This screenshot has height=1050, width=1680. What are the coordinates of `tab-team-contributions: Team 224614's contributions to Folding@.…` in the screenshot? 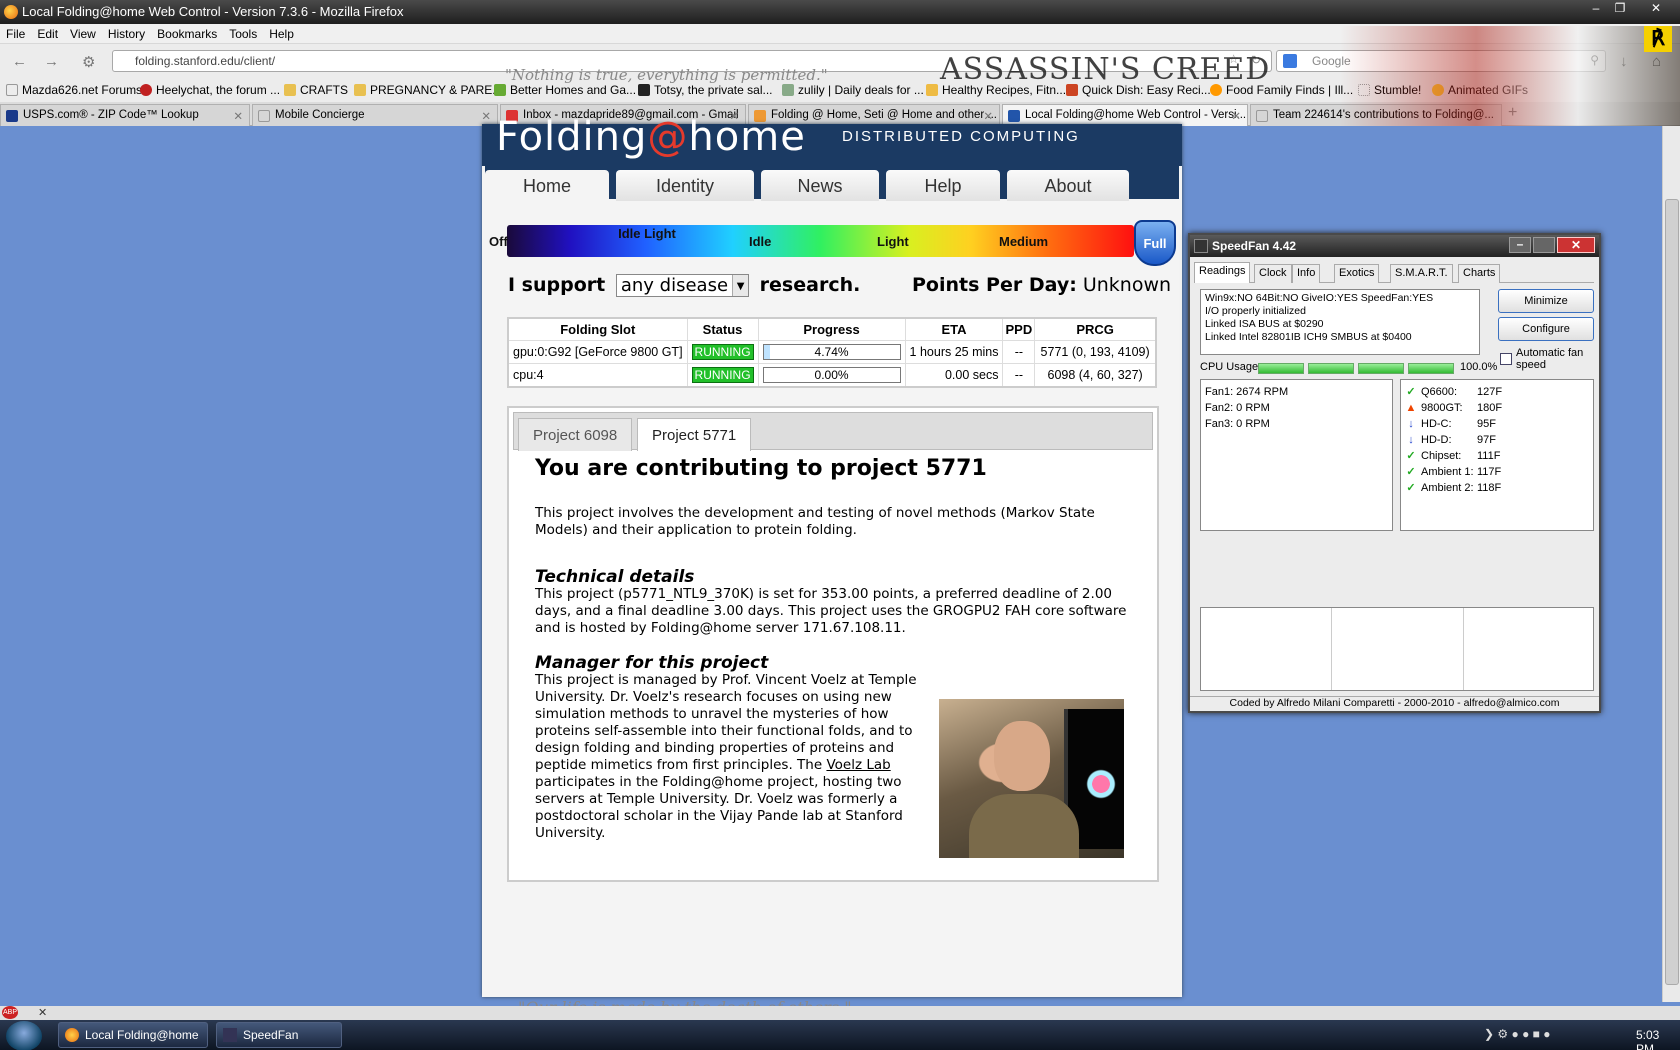 It's located at (1376, 115).